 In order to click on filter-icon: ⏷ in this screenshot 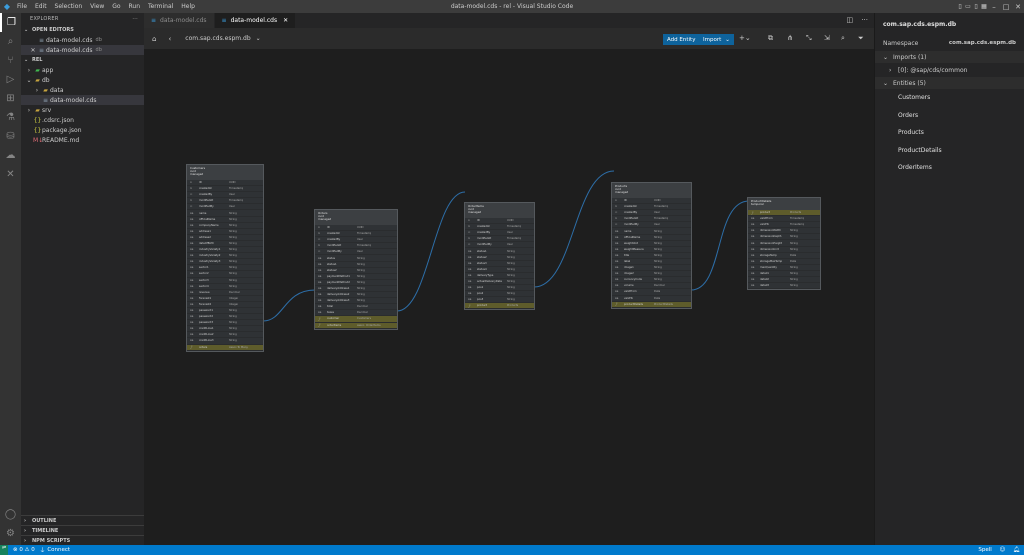, I will do `click(861, 38)`.